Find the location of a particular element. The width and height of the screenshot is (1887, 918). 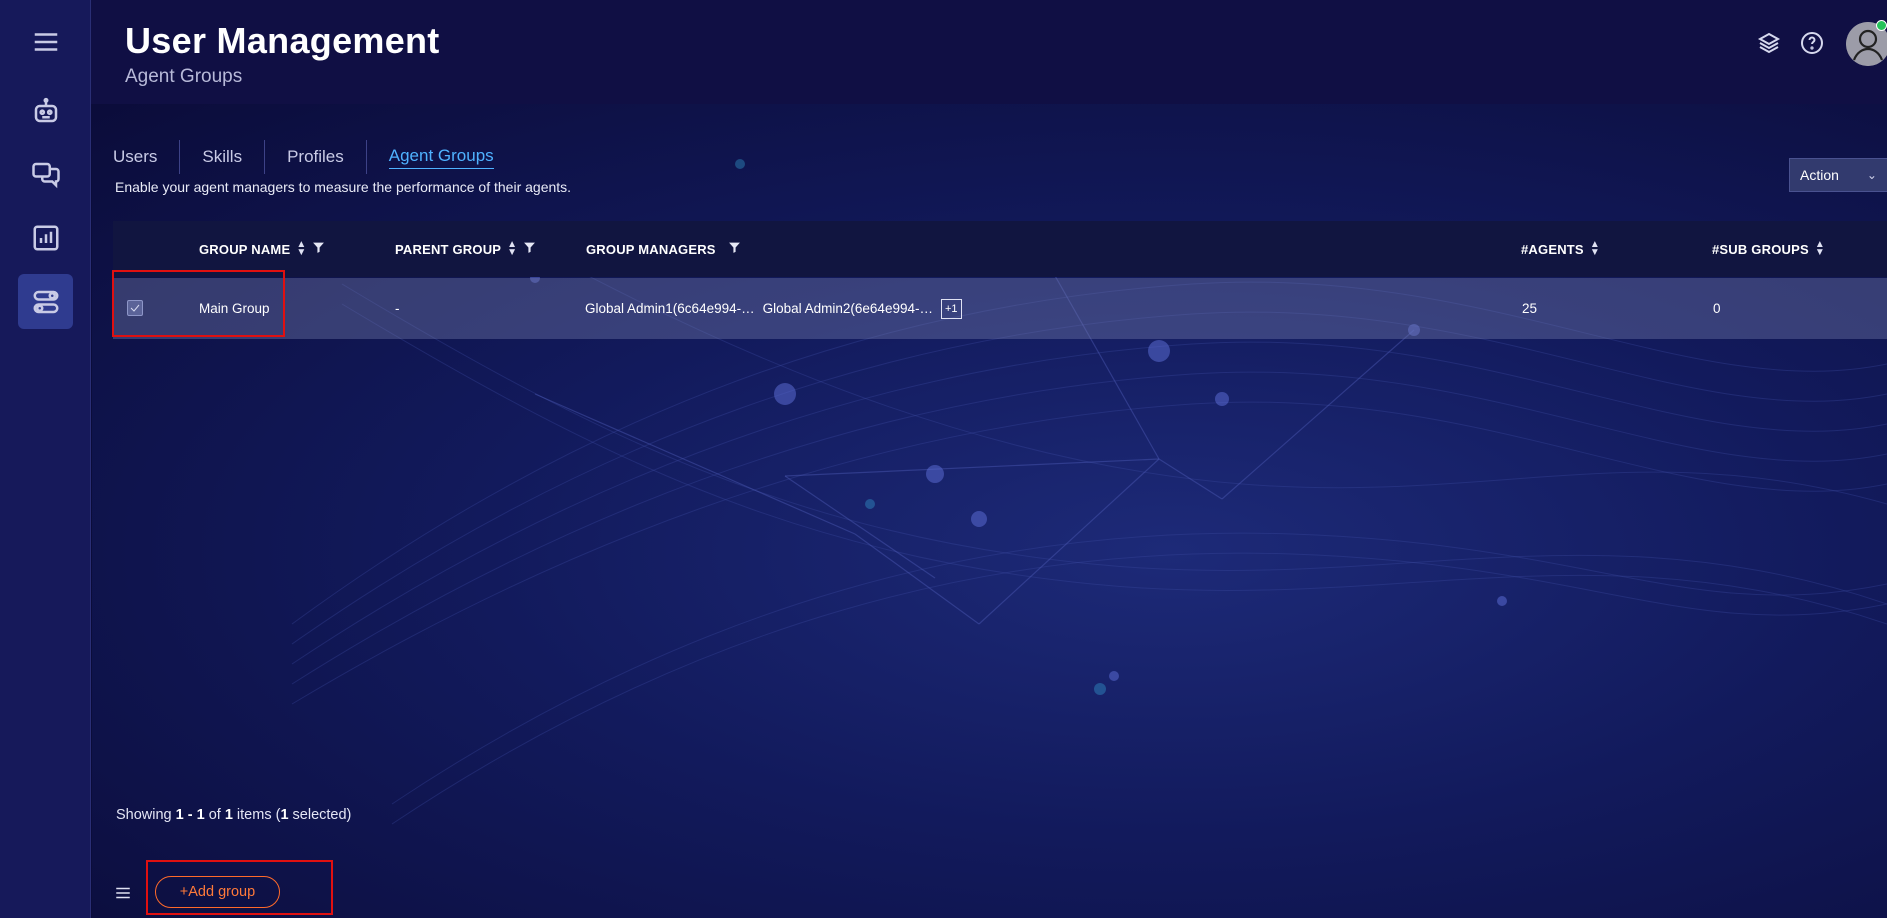

tab-bar: Users Skills Profiles Agent Groups is located at coordinates (314, 157).